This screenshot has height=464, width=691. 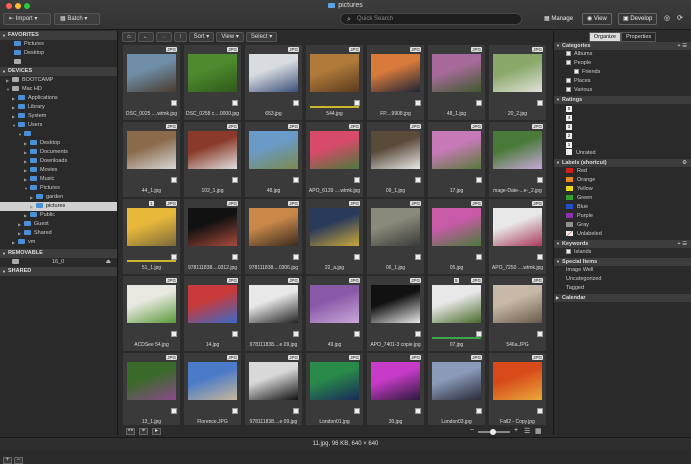 I want to click on folder-tree-item: ▶ Library, so click(x=58, y=107).